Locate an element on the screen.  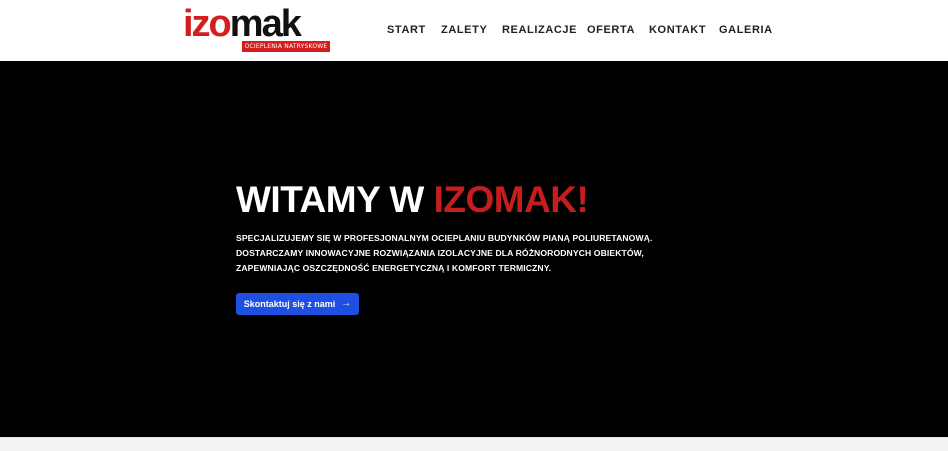
contact-button: Skontaktuj się z nami → is located at coordinates (297, 304).